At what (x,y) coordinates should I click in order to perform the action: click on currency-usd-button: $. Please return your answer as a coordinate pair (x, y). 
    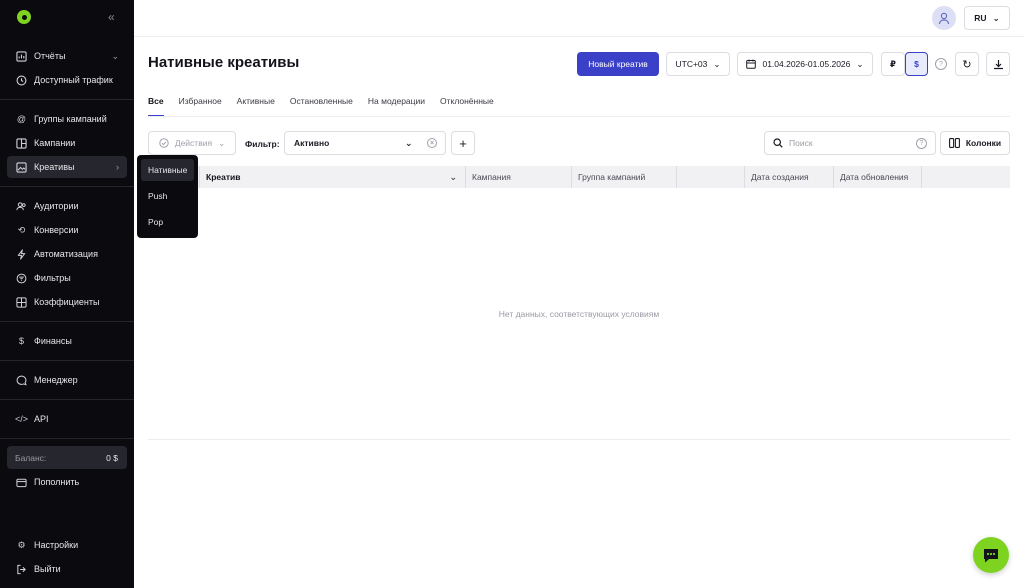
    Looking at the image, I should click on (916, 64).